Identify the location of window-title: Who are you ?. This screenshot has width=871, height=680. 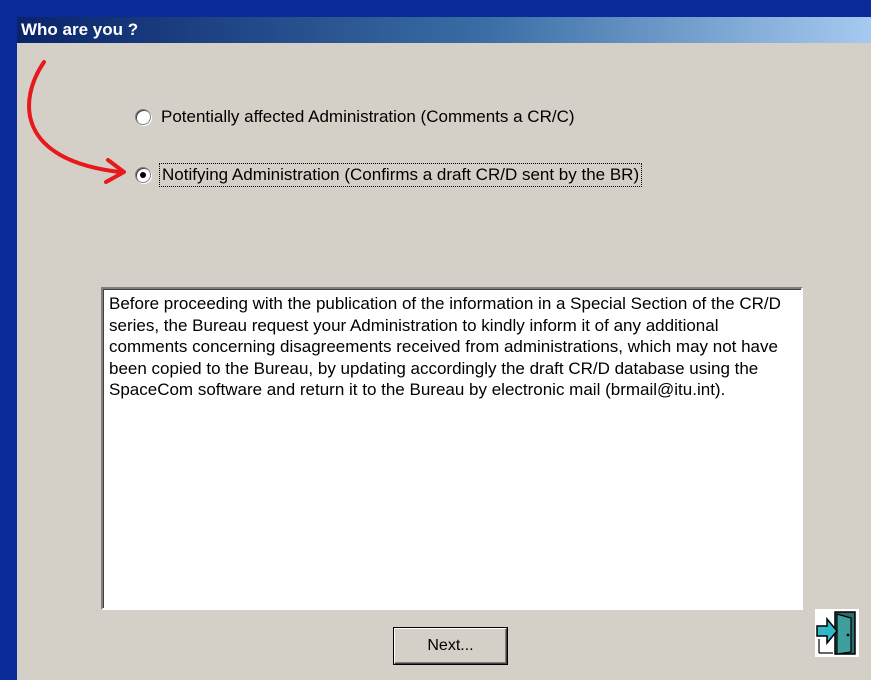
(444, 30).